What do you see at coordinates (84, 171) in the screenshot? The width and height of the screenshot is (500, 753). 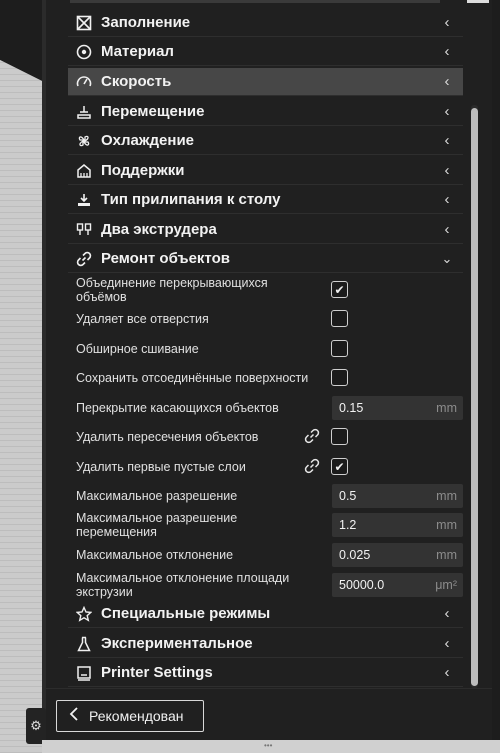 I see `support-icon` at bounding box center [84, 171].